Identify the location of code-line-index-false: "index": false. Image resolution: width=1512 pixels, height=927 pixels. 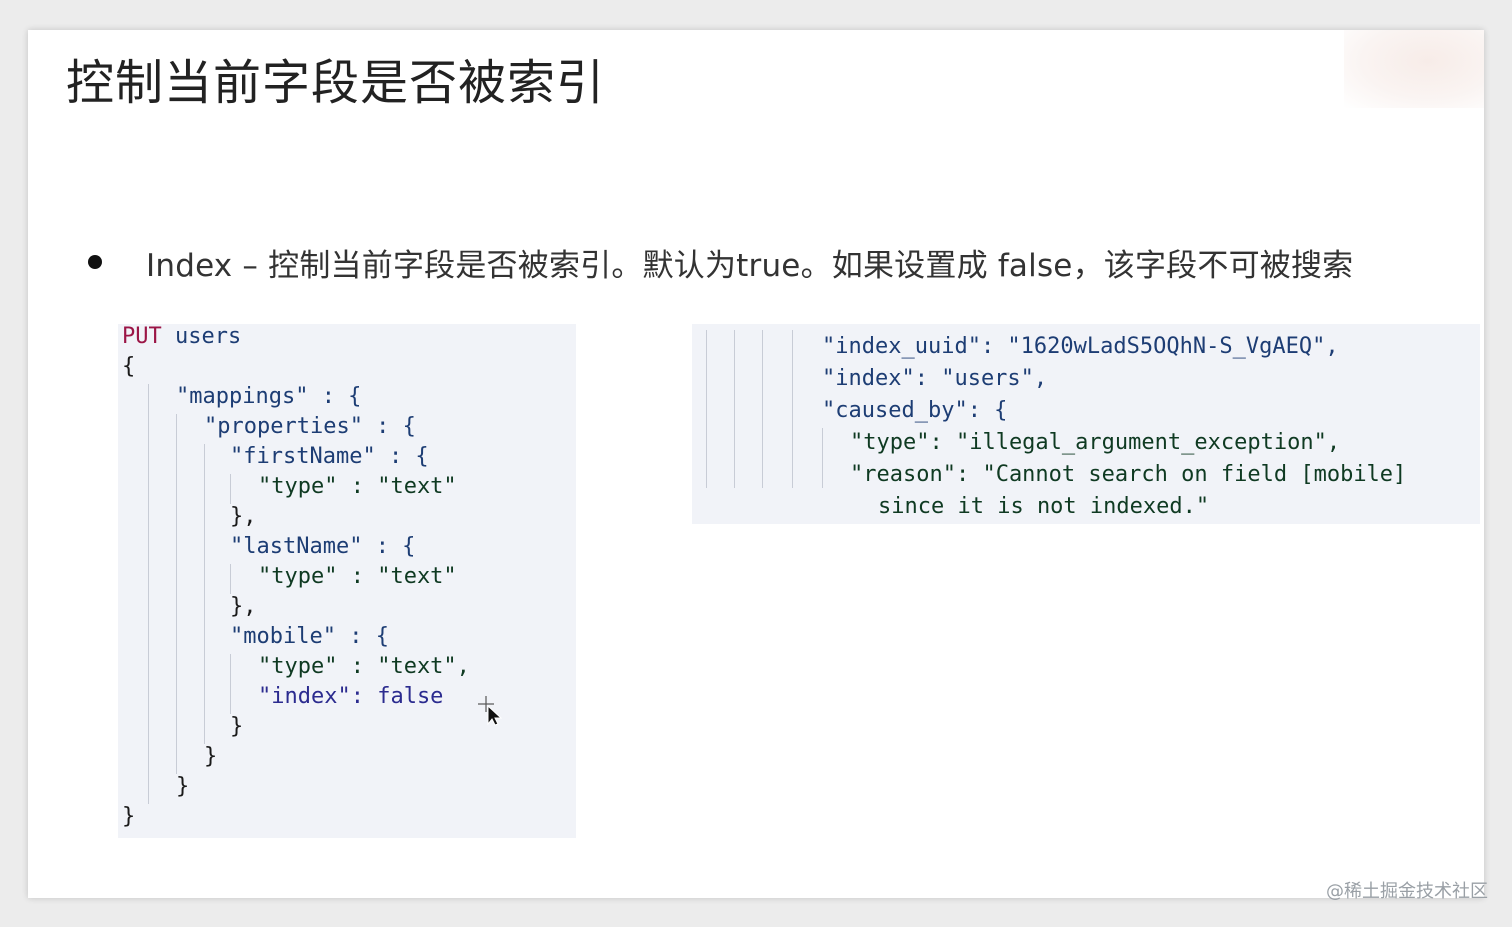
(351, 696).